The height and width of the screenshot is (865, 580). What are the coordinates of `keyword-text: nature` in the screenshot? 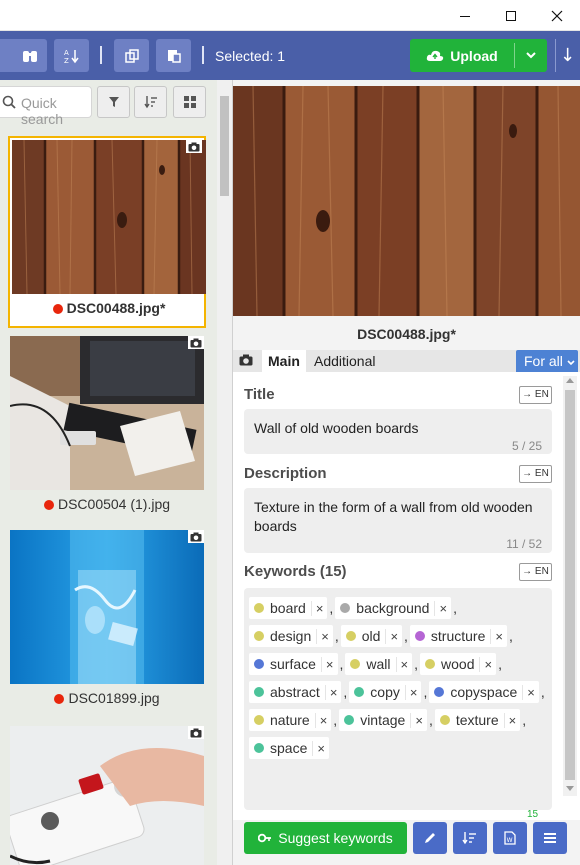 It's located at (290, 720).